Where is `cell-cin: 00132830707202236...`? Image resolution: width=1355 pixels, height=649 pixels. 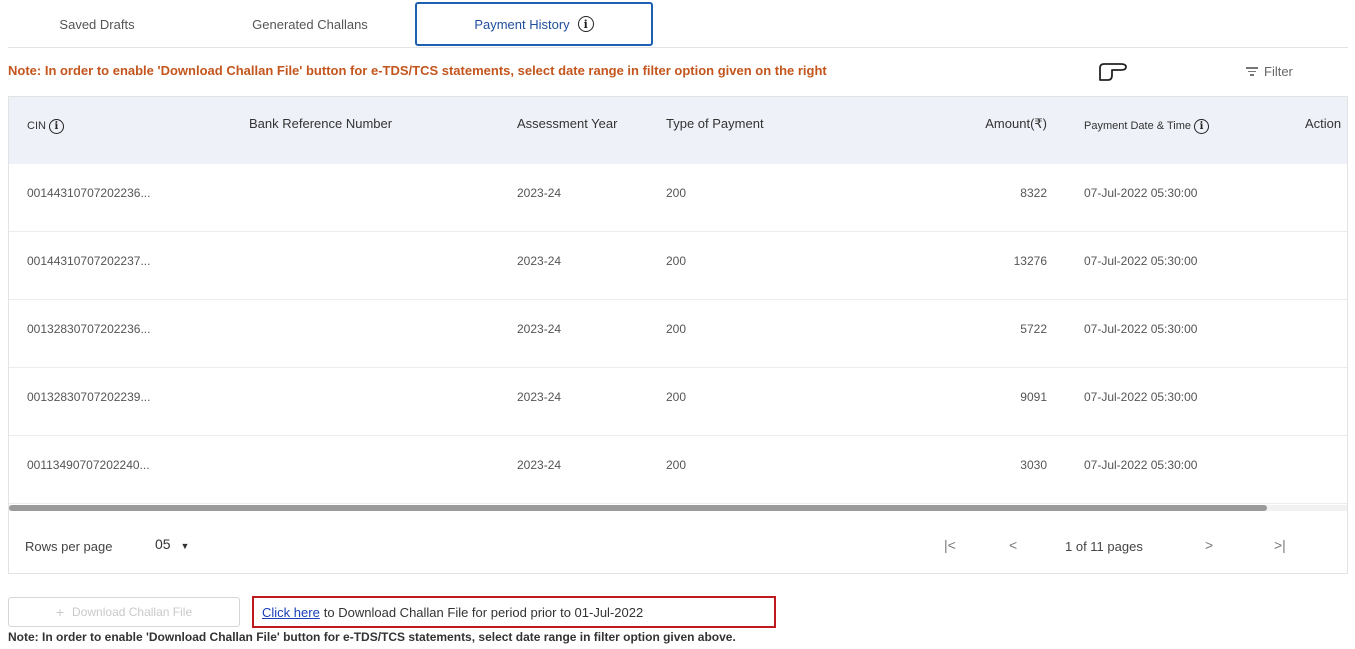
cell-cin: 00132830707202236... is located at coordinates (89, 329).